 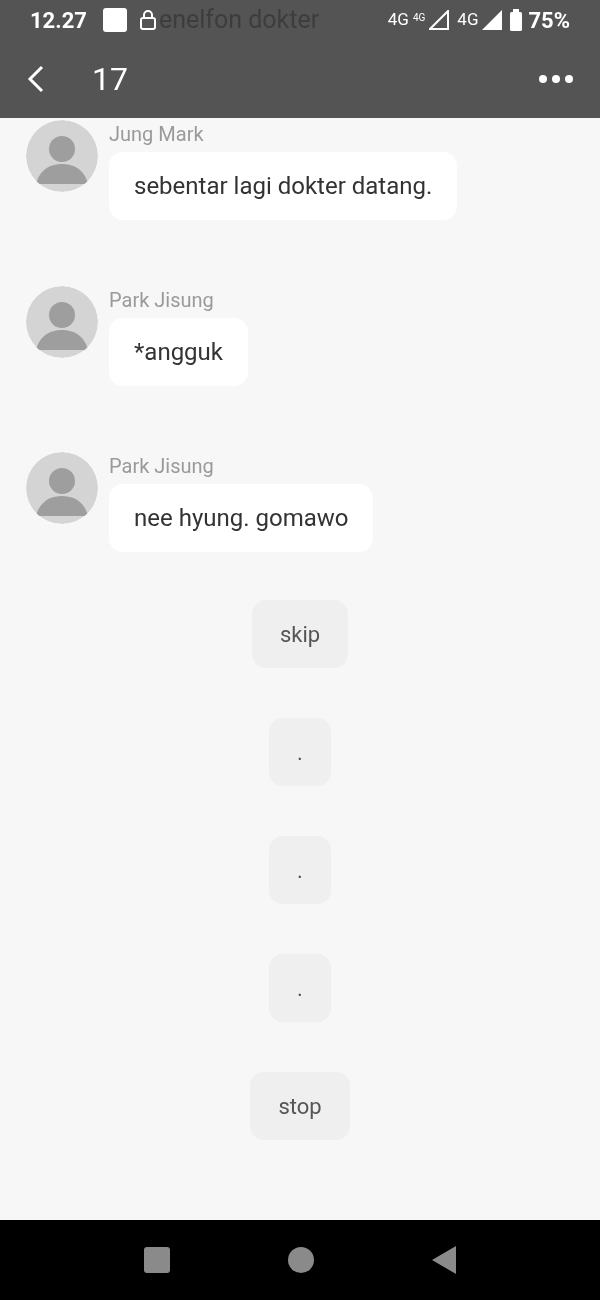 I want to click on more-icon, so click(x=556, y=79).